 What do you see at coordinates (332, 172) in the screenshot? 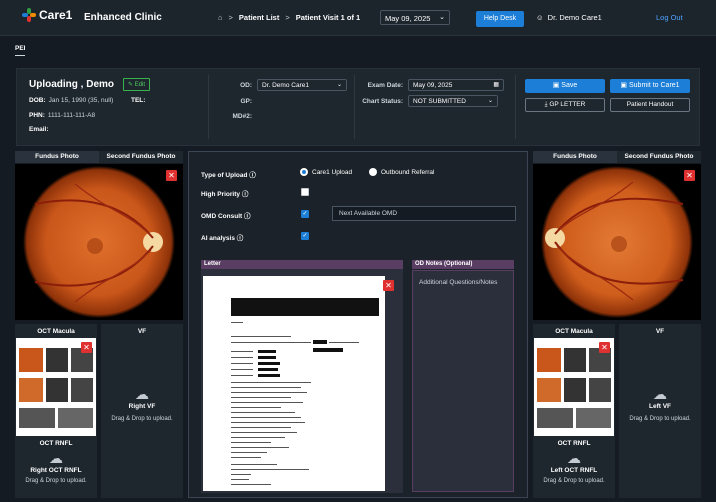
I see `care1-upload-label: Care1 Upload` at bounding box center [332, 172].